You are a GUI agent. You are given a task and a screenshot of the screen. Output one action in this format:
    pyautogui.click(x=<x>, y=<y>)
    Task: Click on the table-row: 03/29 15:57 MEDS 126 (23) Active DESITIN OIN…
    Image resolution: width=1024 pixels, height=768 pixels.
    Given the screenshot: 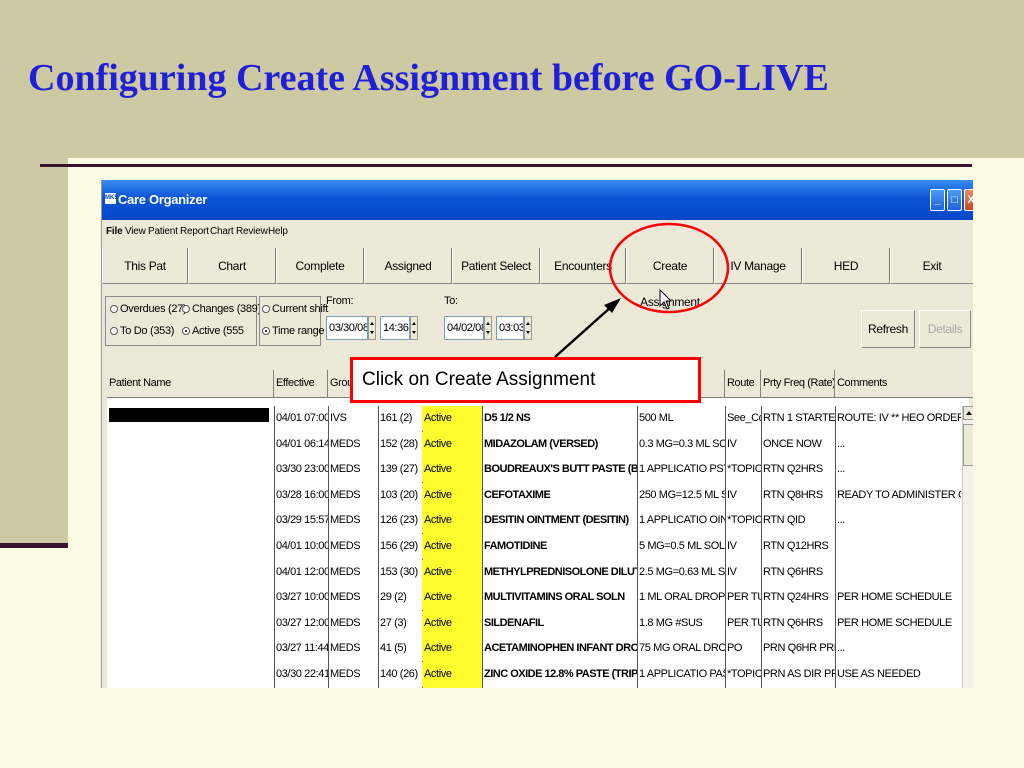 What is the action you would take?
    pyautogui.click(x=533, y=521)
    